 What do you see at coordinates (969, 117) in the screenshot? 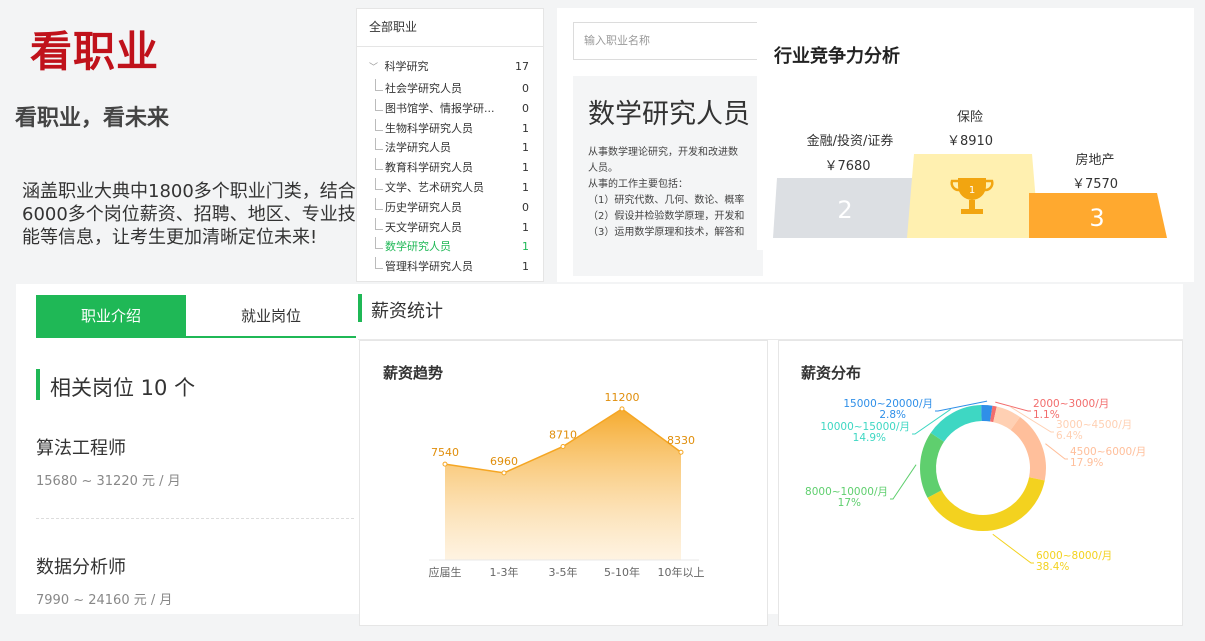
I see `podium-first-name: 保险` at bounding box center [969, 117].